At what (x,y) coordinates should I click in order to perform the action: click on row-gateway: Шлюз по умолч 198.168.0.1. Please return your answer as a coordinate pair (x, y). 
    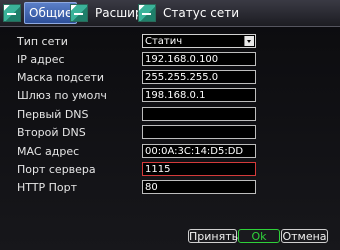
    Looking at the image, I should click on (170, 97).